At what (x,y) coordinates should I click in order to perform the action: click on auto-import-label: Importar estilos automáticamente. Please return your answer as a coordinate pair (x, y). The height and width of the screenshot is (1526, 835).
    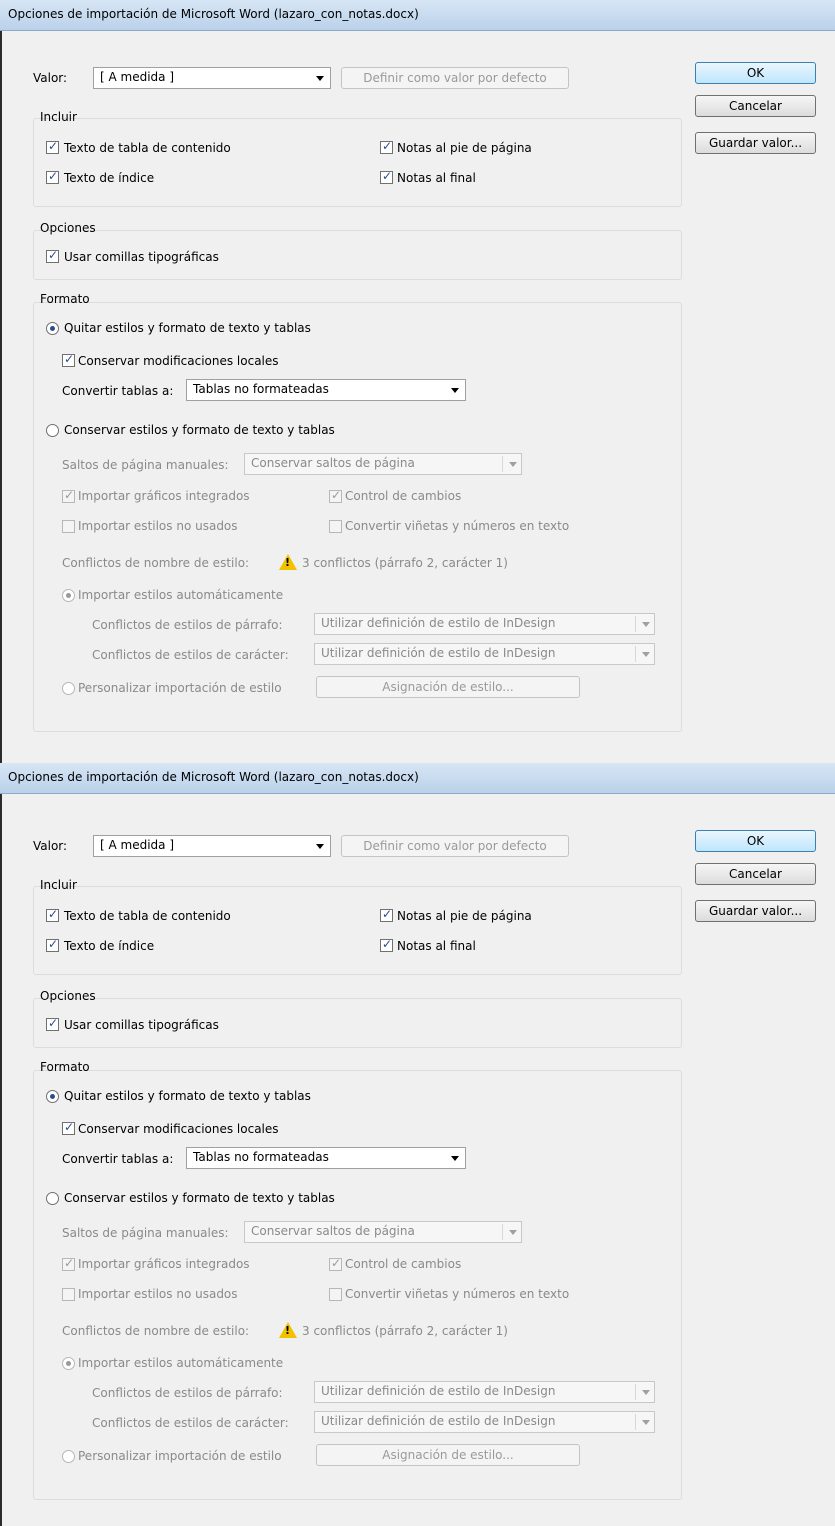
    Looking at the image, I should click on (181, 1363).